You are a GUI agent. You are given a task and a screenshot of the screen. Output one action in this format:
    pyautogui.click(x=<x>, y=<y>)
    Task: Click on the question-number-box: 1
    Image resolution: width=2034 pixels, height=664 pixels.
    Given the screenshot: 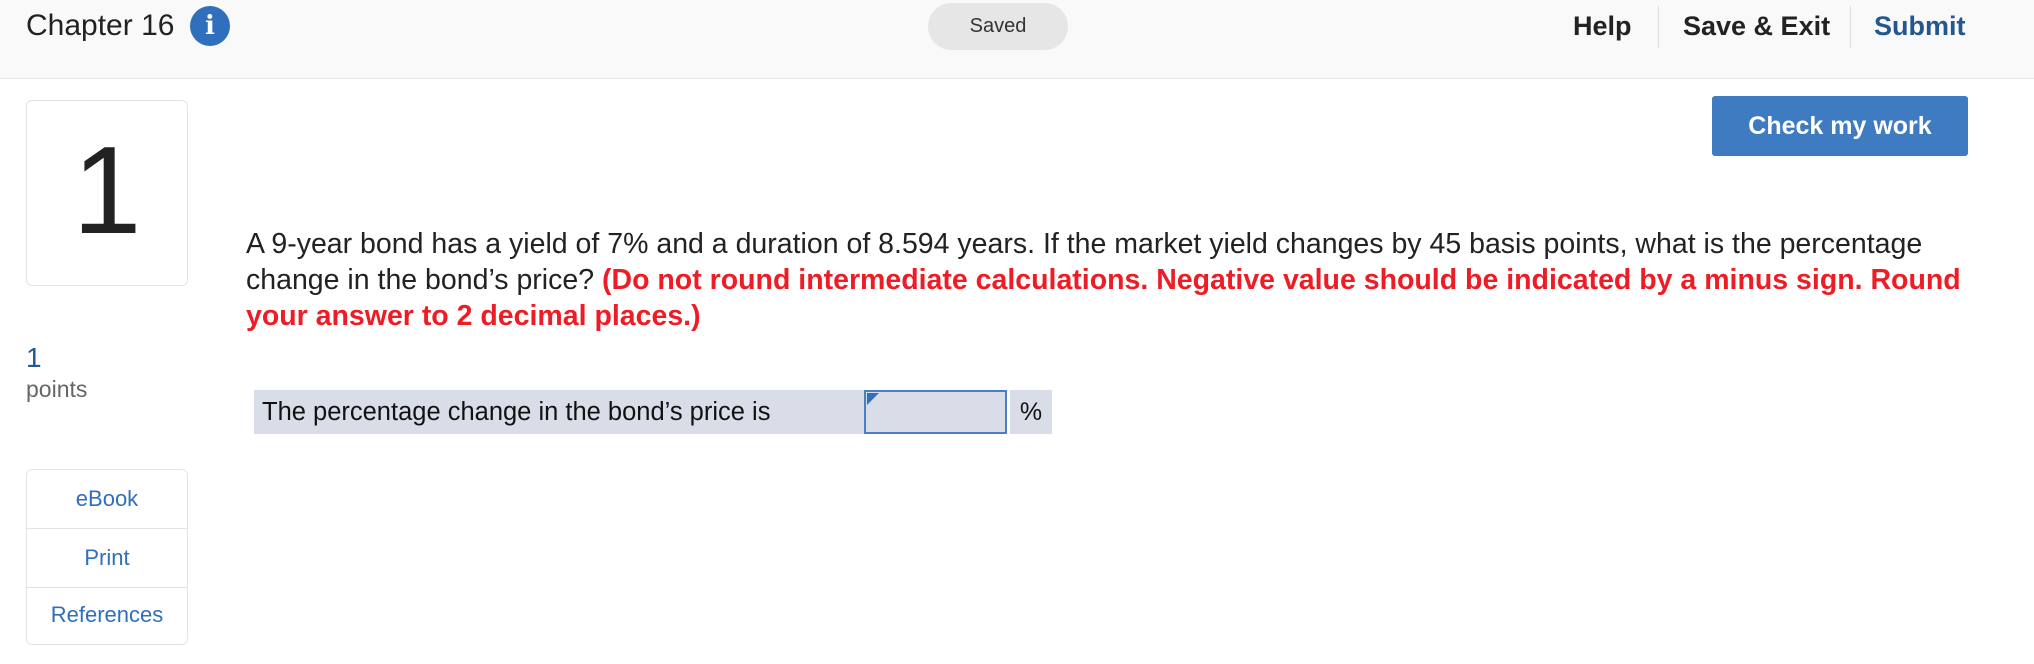 What is the action you would take?
    pyautogui.click(x=107, y=193)
    